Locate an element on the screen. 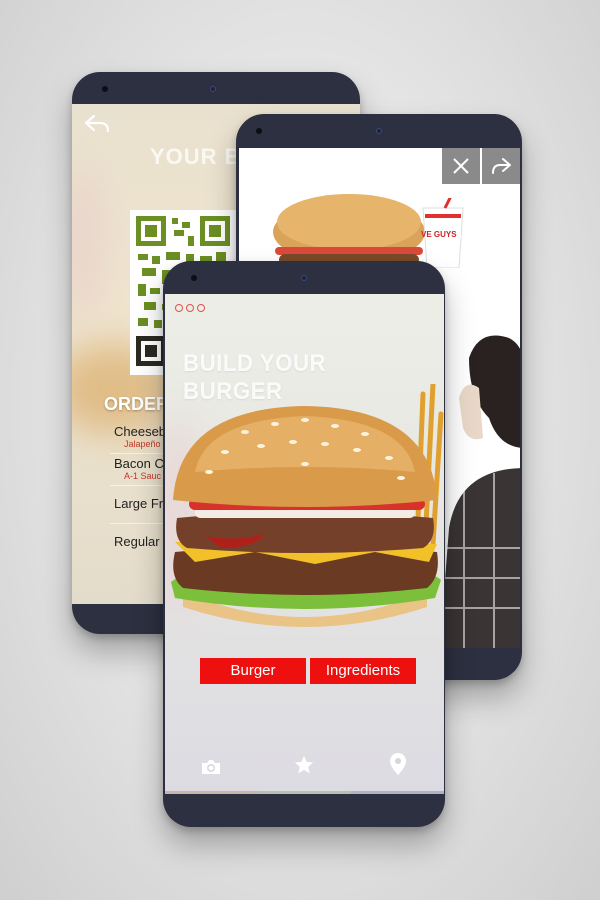  order-heading: ORDER is located at coordinates (137, 404).